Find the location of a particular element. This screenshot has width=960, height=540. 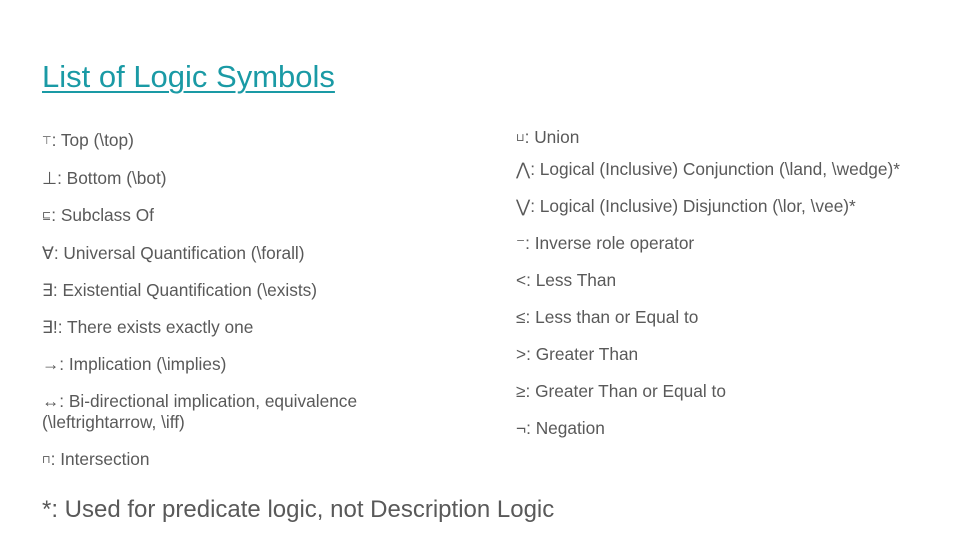

symbol-item-less-than: <: Less Than is located at coordinates (716, 280).